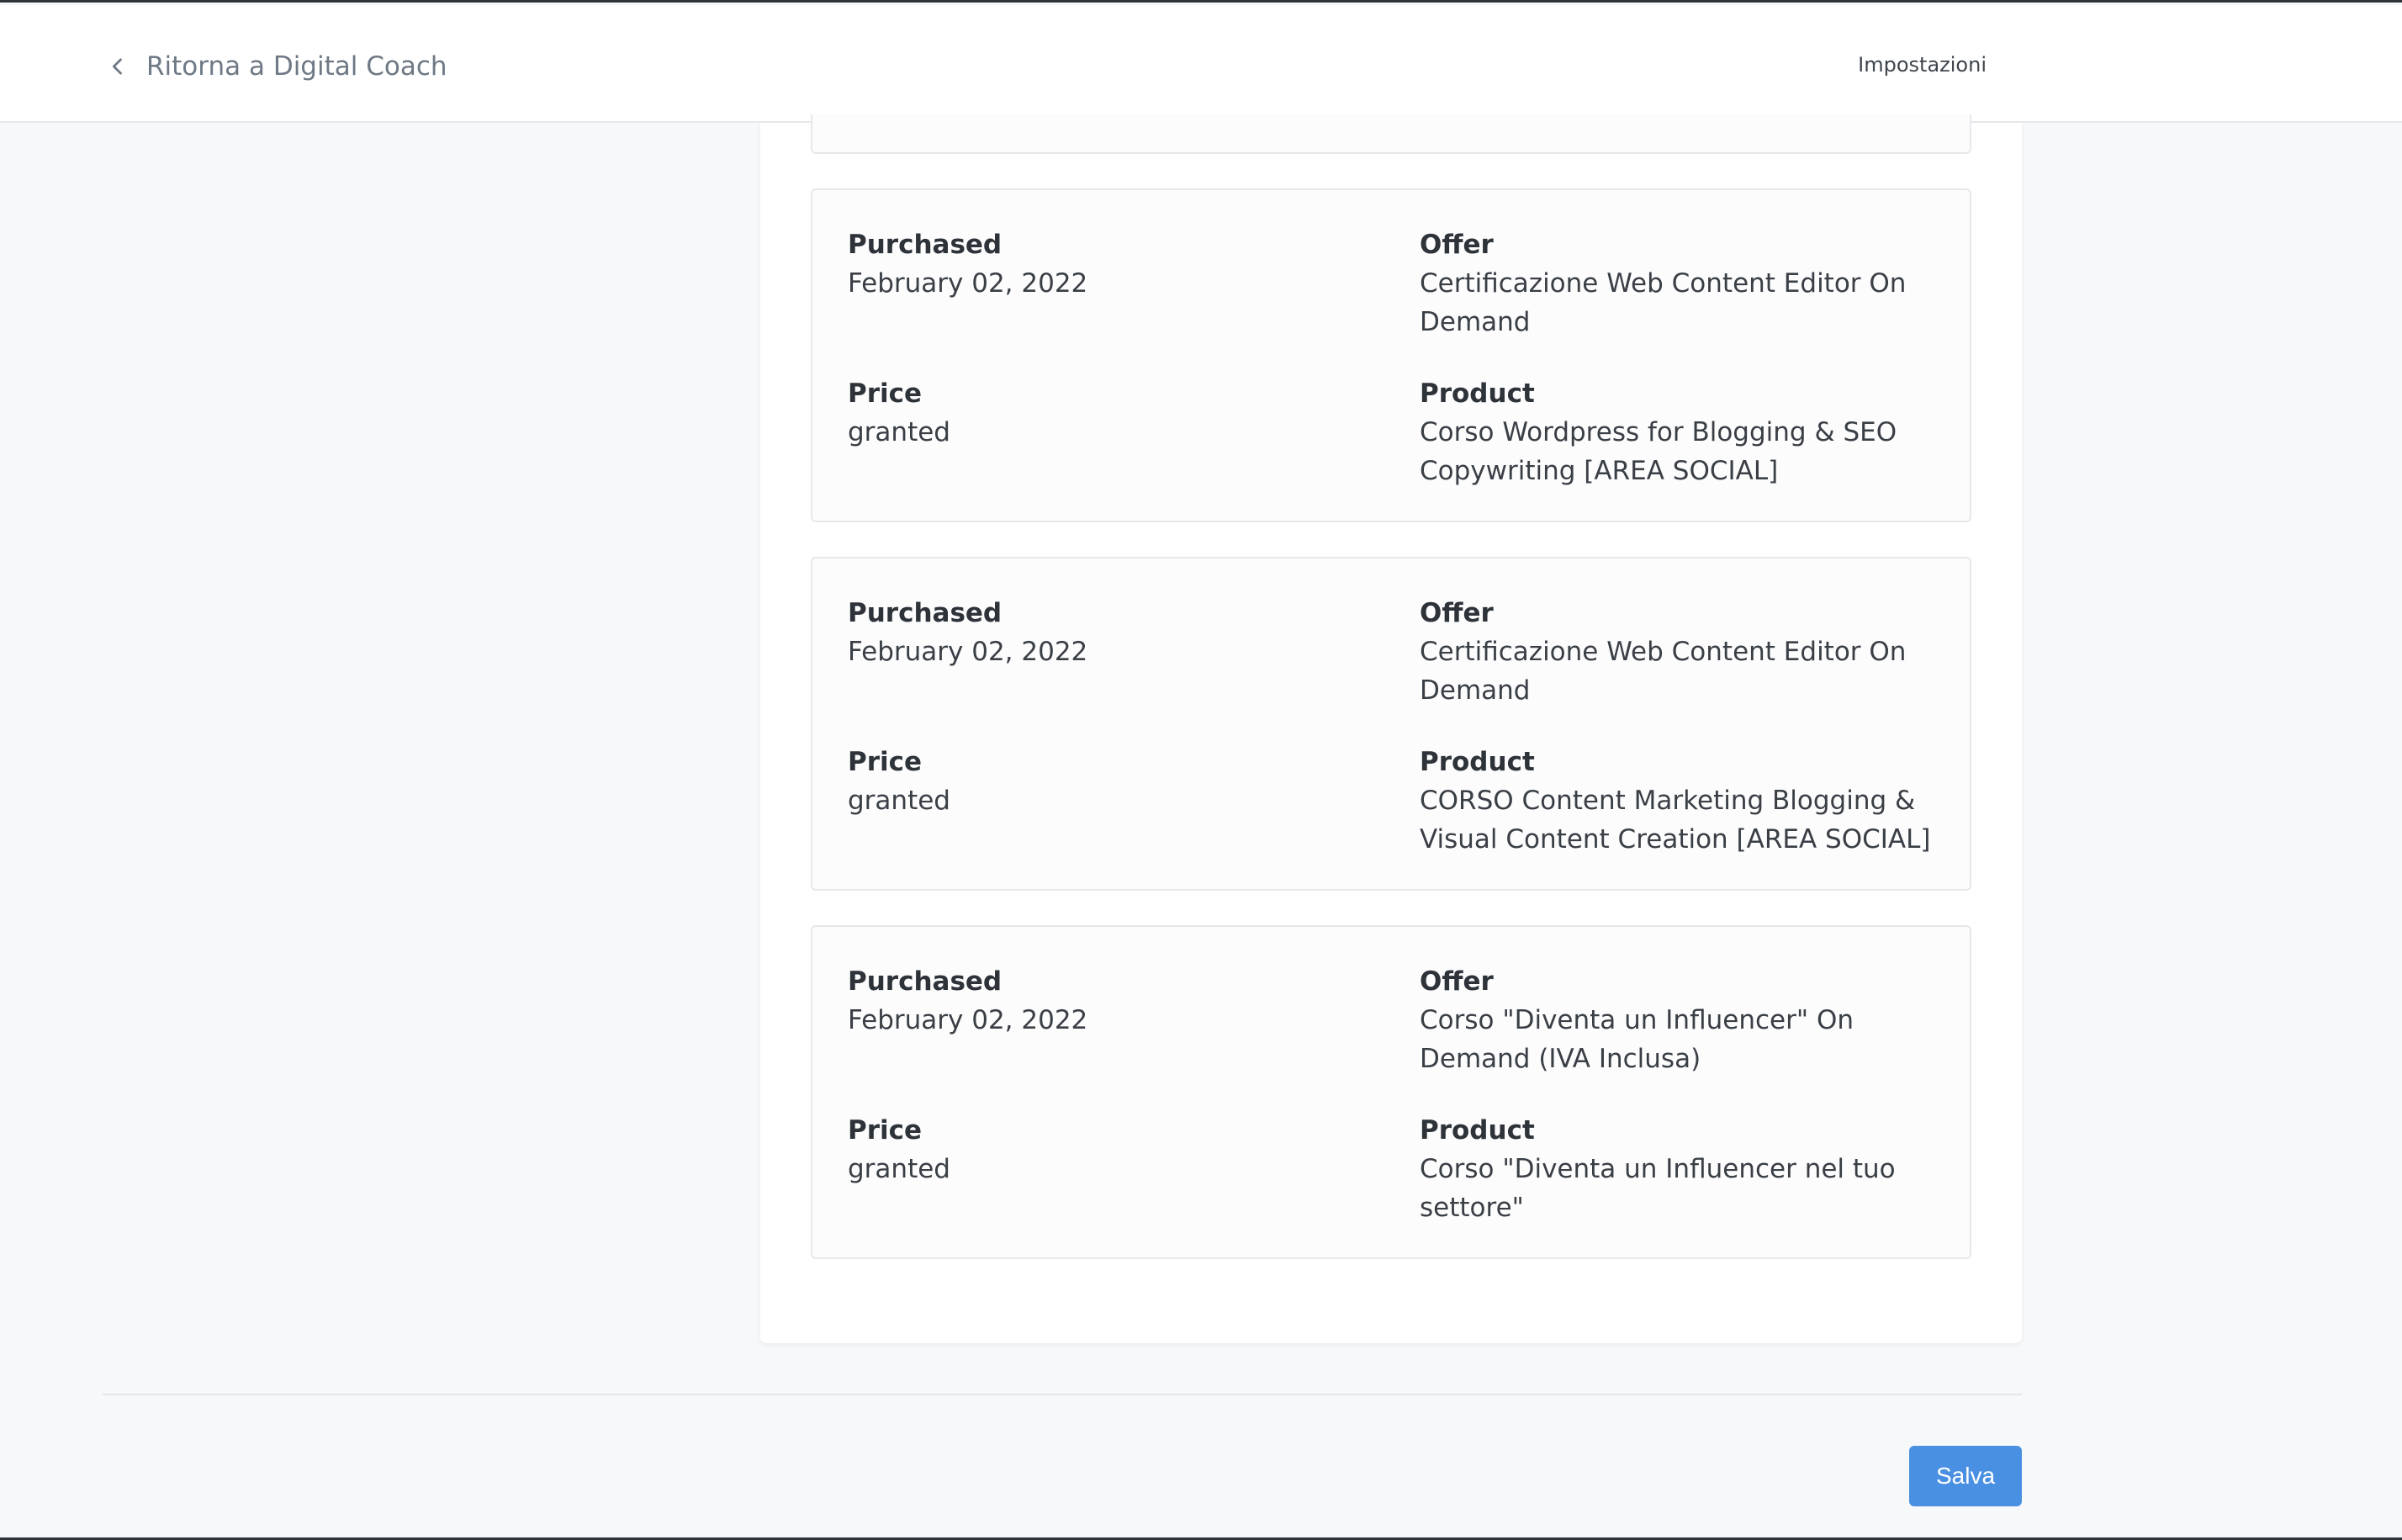 The height and width of the screenshot is (1540, 2402). I want to click on settings-link: Impostazioni, so click(1922, 65).